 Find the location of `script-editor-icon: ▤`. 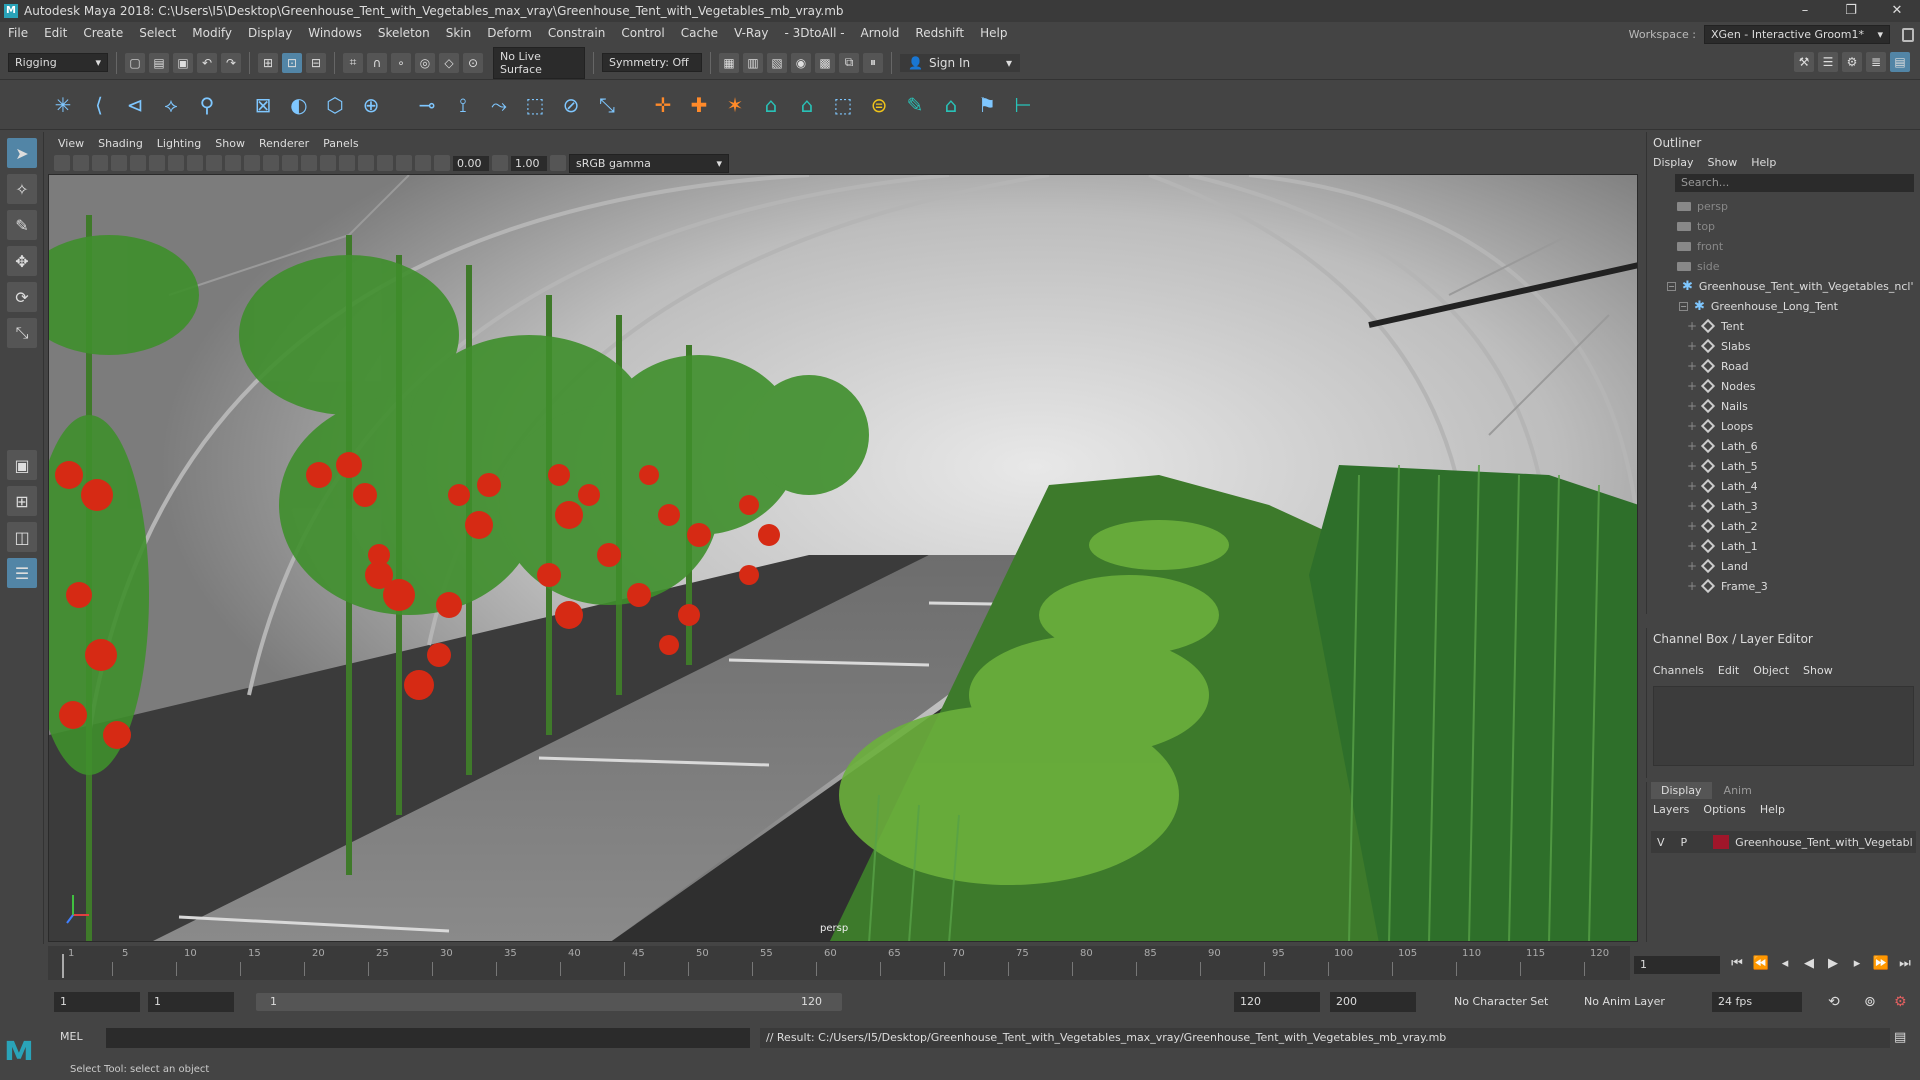

script-editor-icon: ▤ is located at coordinates (1900, 1037).